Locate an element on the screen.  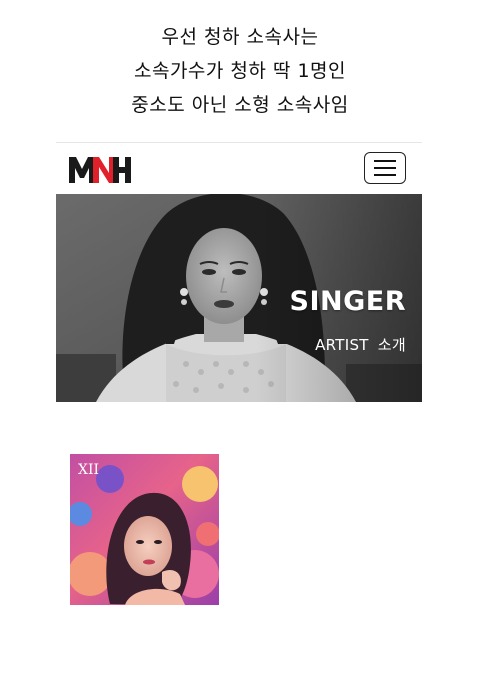
hero-title: SINGER is located at coordinates (347, 301).